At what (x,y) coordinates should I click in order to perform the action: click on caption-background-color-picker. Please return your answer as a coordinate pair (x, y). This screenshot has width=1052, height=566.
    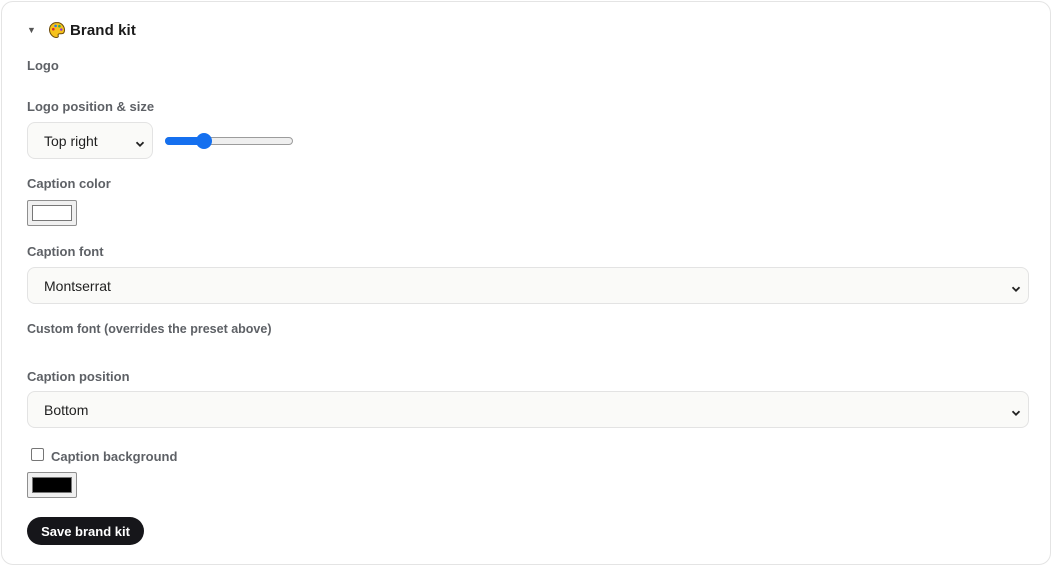
    Looking at the image, I should click on (52, 485).